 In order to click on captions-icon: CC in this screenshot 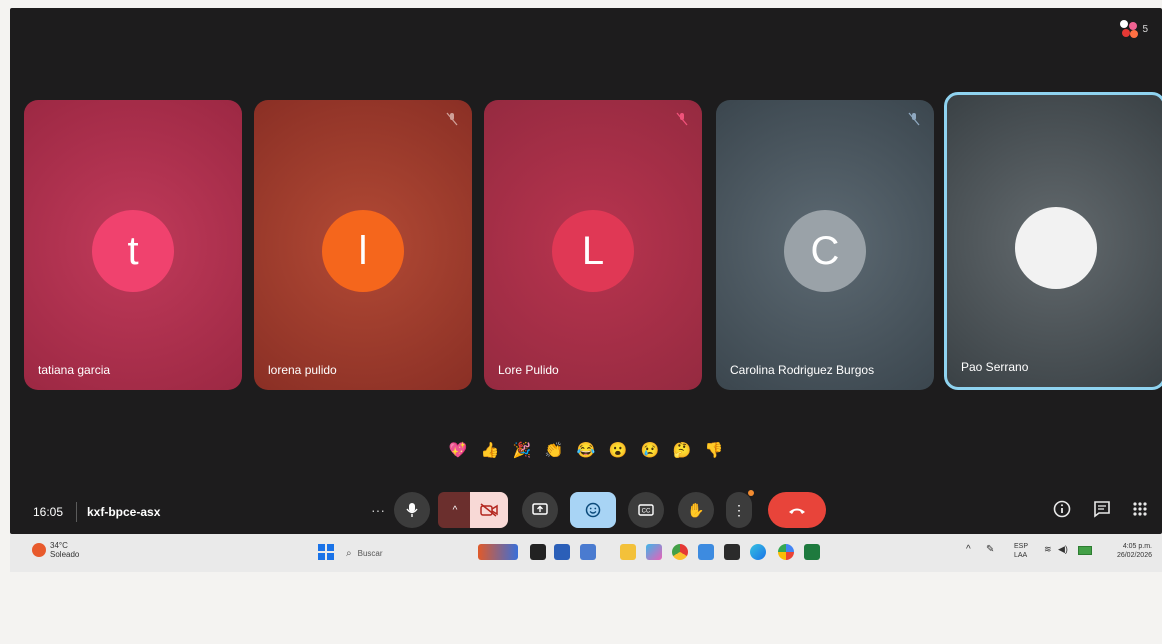, I will do `click(646, 510)`.